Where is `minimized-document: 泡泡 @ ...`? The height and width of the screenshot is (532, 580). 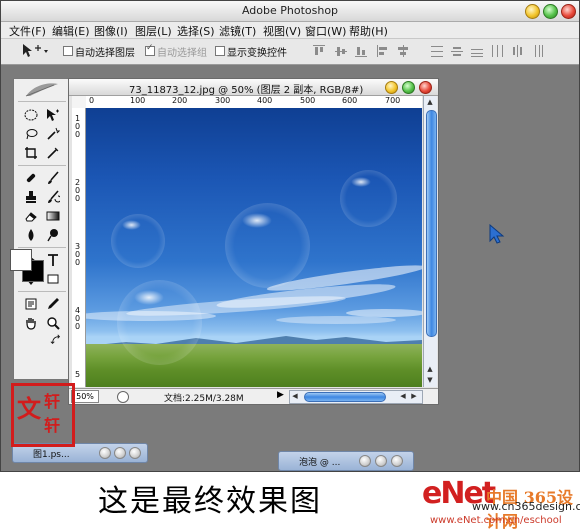 minimized-document: 泡泡 @ ... is located at coordinates (346, 461).